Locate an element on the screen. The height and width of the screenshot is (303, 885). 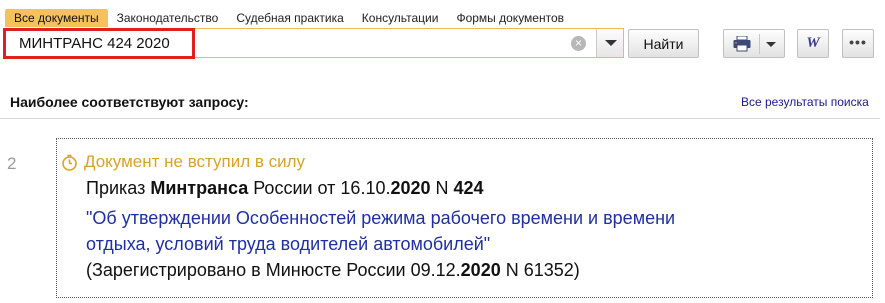
doc-number-prefix: N is located at coordinates (442, 188).